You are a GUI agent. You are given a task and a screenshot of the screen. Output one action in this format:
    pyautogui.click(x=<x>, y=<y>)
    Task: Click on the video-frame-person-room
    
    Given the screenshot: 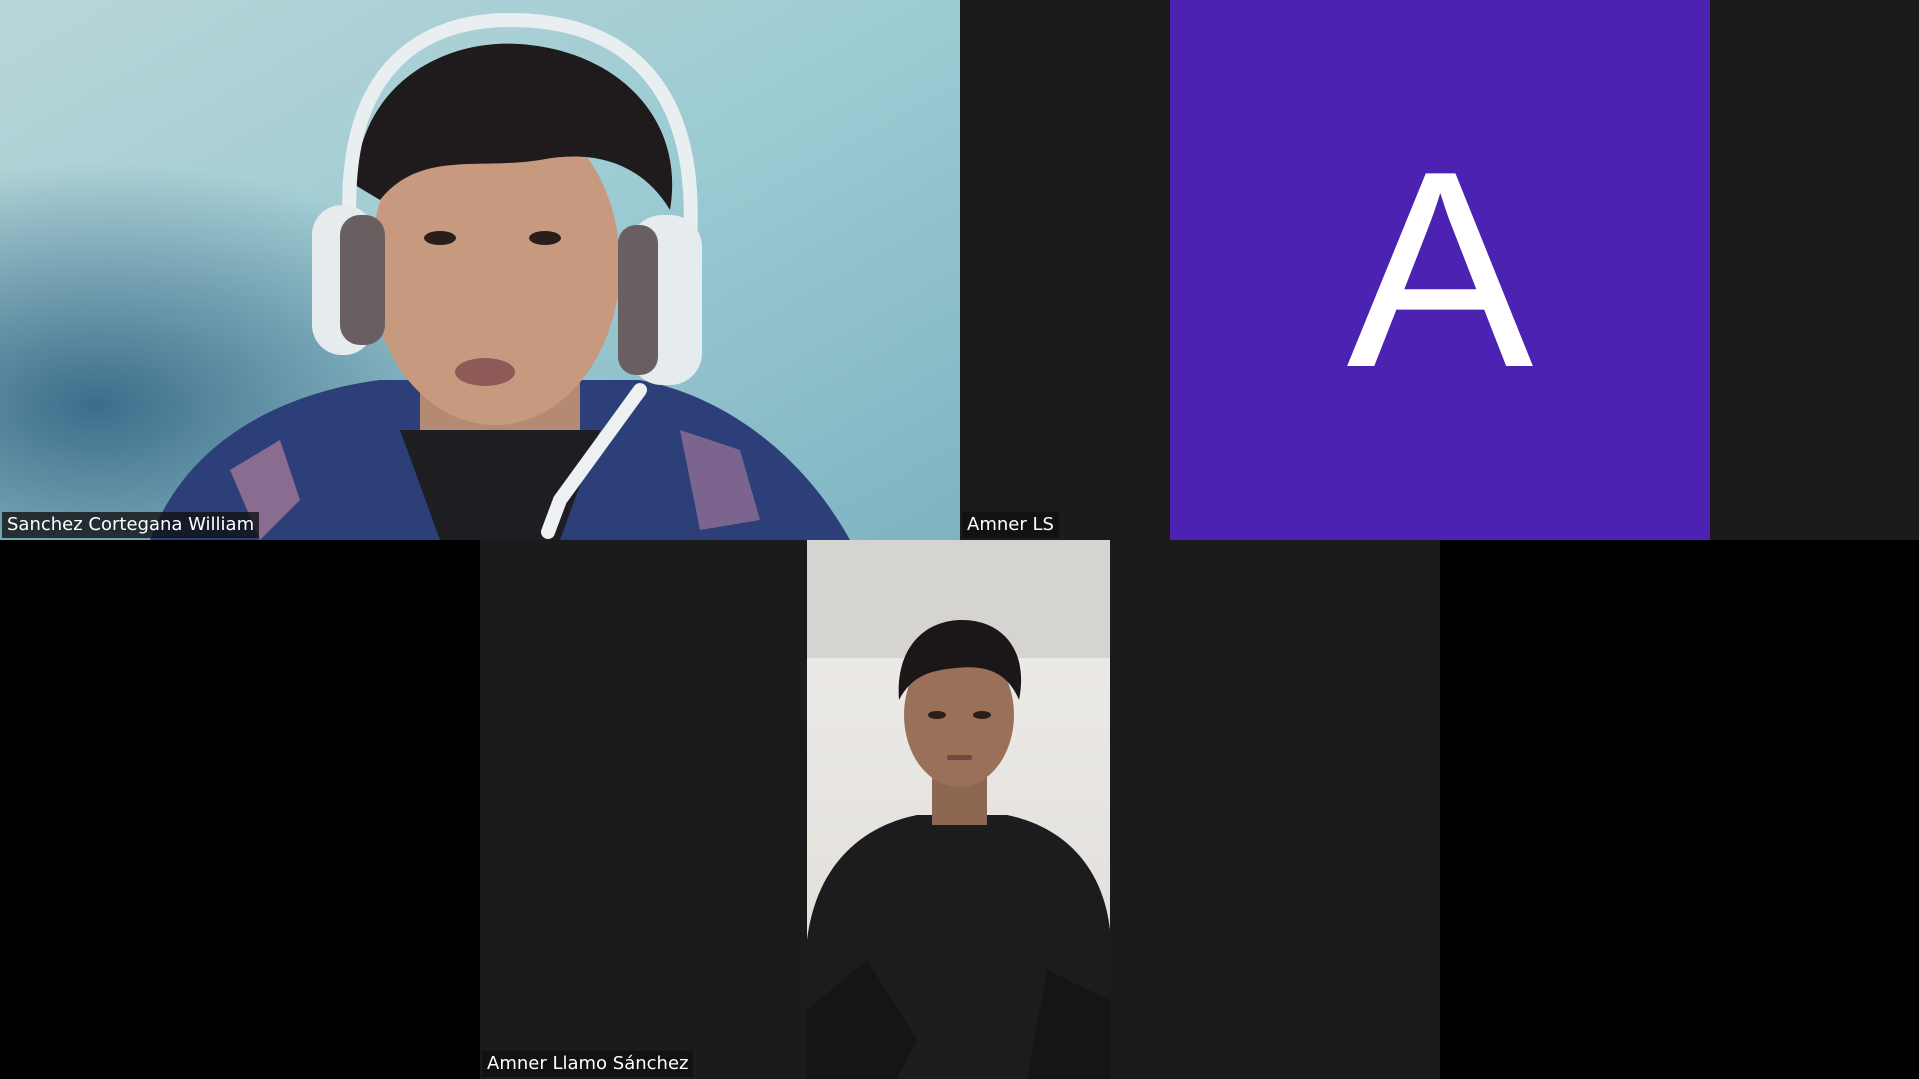 What is the action you would take?
    pyautogui.click(x=958, y=809)
    